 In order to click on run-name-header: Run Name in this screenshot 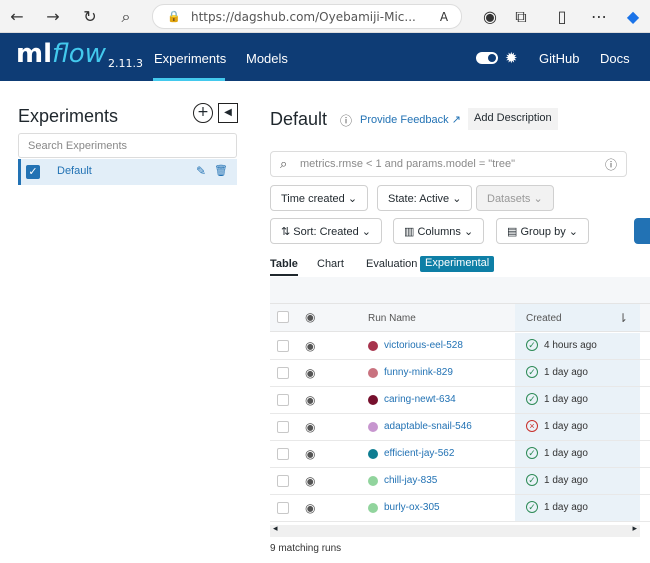, I will do `click(392, 318)`.